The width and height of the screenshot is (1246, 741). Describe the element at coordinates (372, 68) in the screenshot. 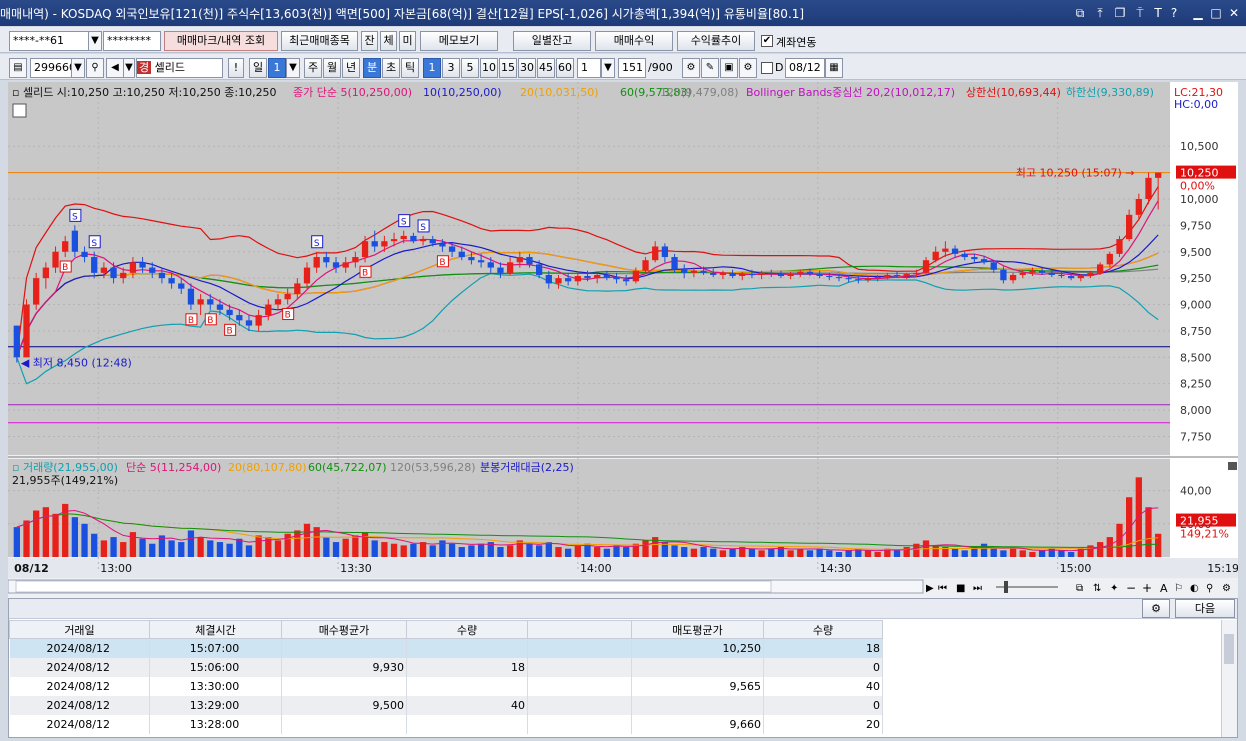

I see `period-minute-button: 분` at that location.